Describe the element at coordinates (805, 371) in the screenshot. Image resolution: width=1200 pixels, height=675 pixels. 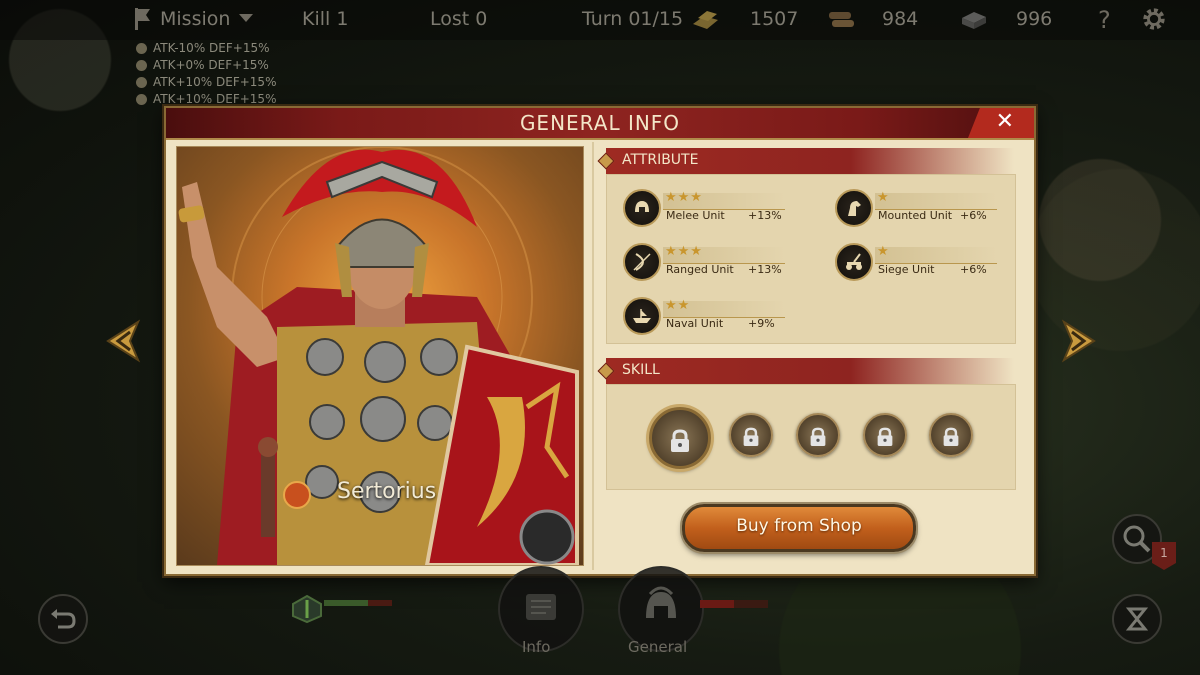
I see `skill-section-header: SKILL` at that location.